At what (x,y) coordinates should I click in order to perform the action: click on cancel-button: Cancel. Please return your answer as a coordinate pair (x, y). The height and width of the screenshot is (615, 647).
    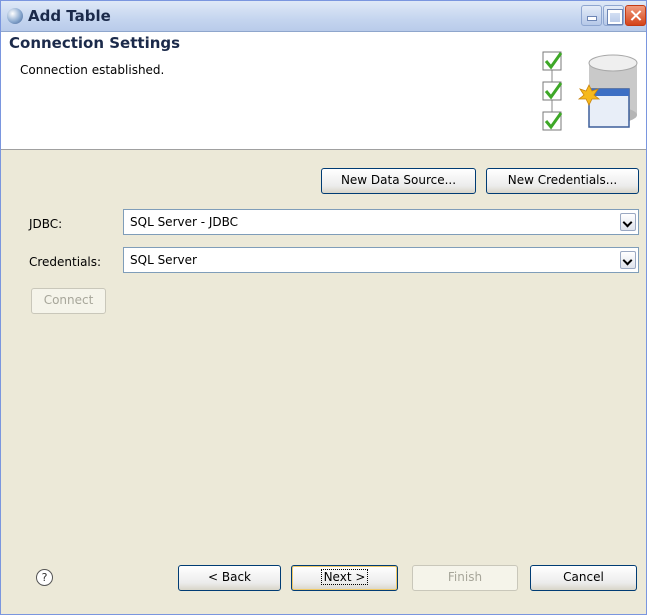
    Looking at the image, I should click on (583, 578).